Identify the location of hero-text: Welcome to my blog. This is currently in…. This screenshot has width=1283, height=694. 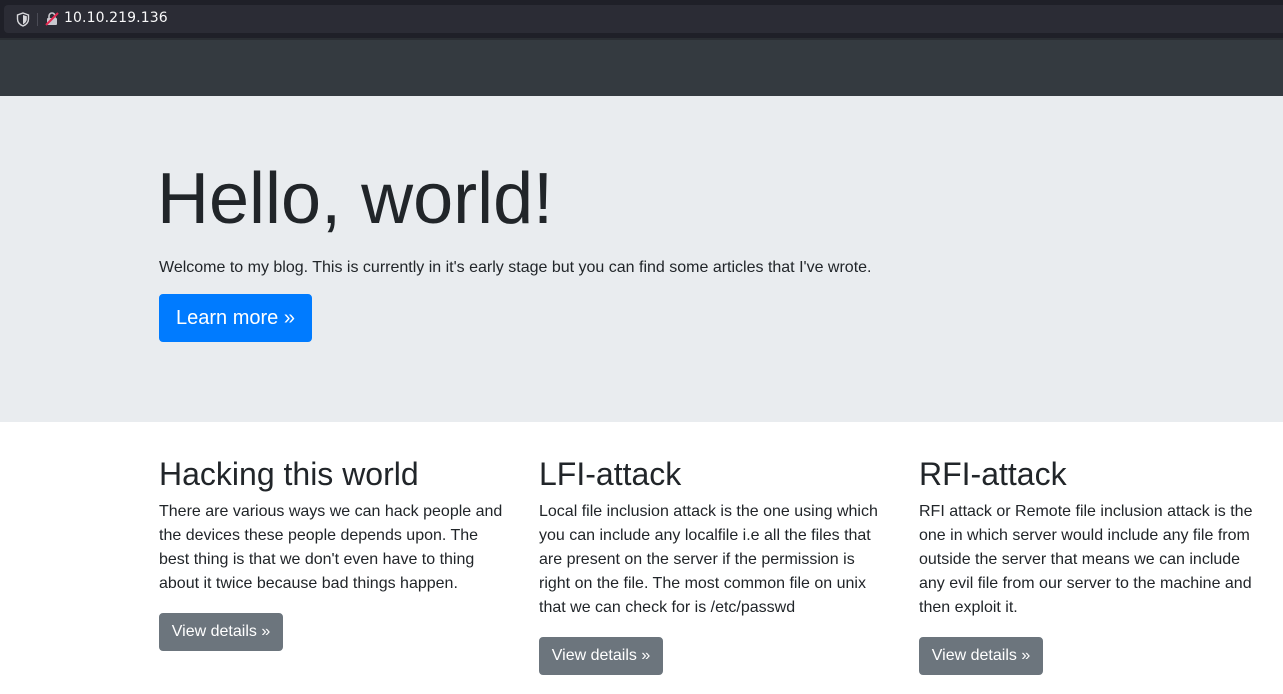
(515, 267).